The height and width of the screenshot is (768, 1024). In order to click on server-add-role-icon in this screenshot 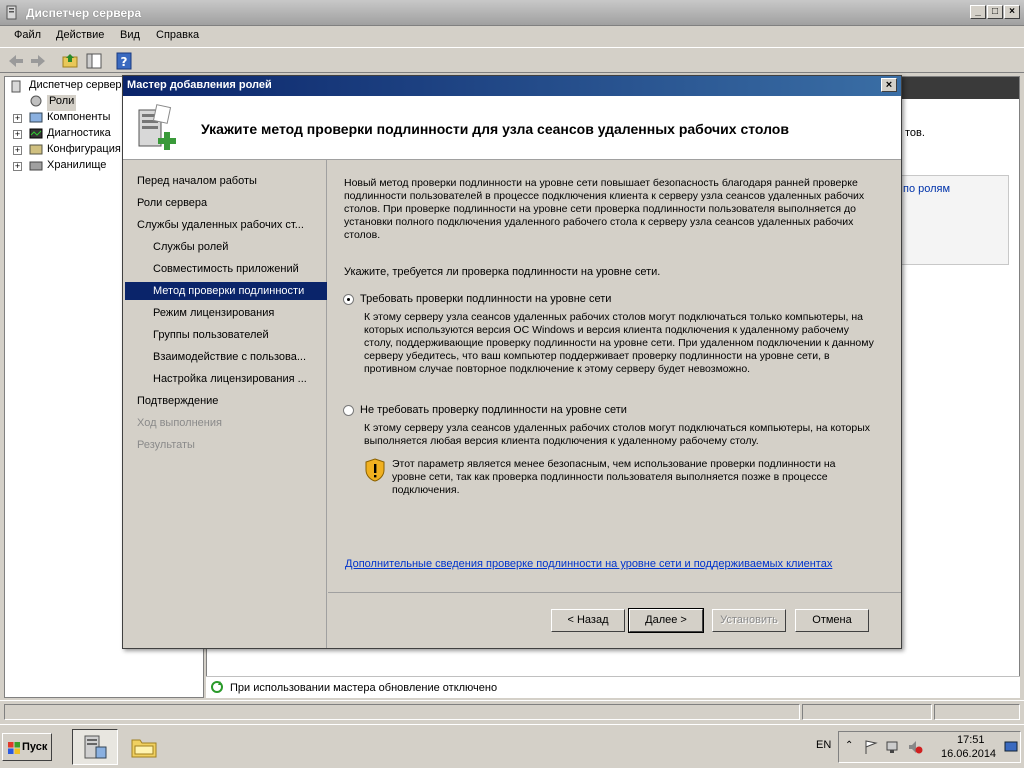, I will do `click(157, 127)`.